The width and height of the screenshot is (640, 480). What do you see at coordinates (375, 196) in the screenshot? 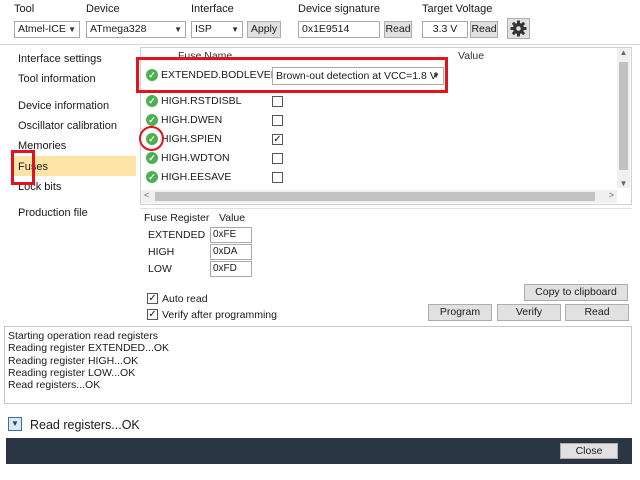
I see `horizontal-scroll-thumb` at bounding box center [375, 196].